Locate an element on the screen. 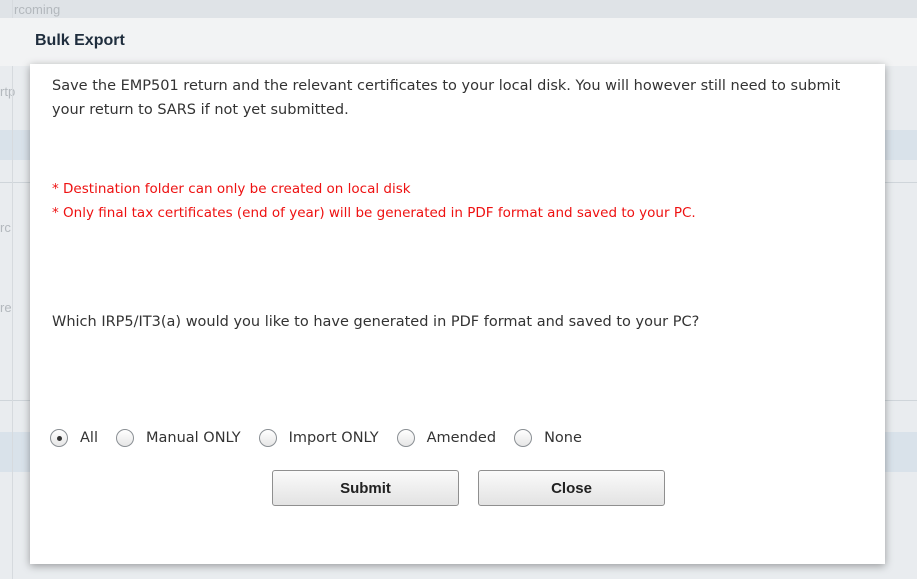  radio-option-import-only: Import ONLY is located at coordinates (318, 438).